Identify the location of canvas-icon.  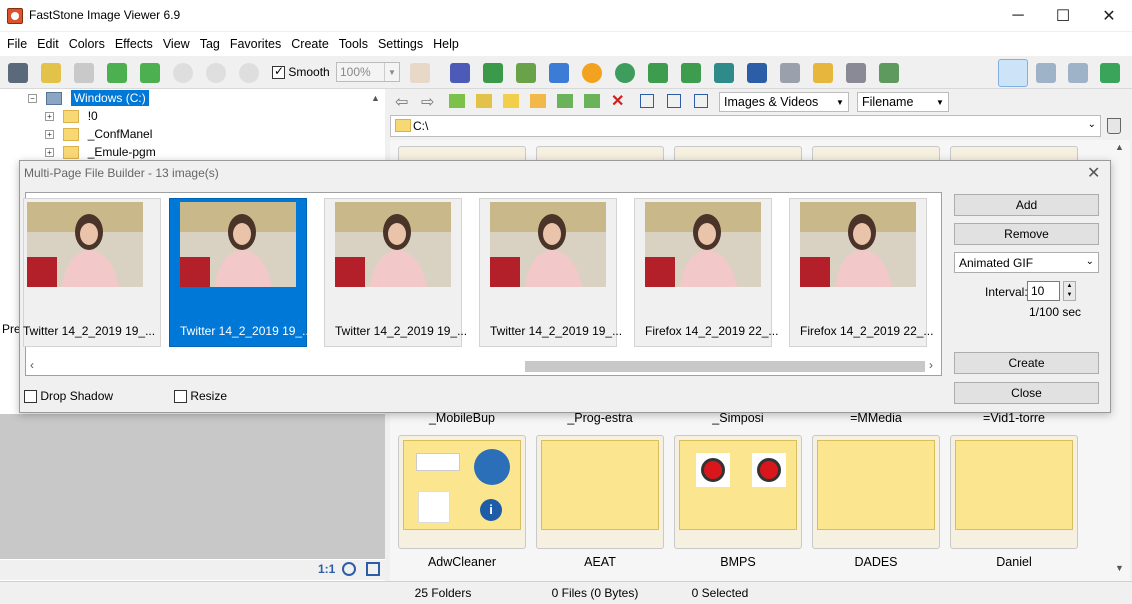
(526, 73).